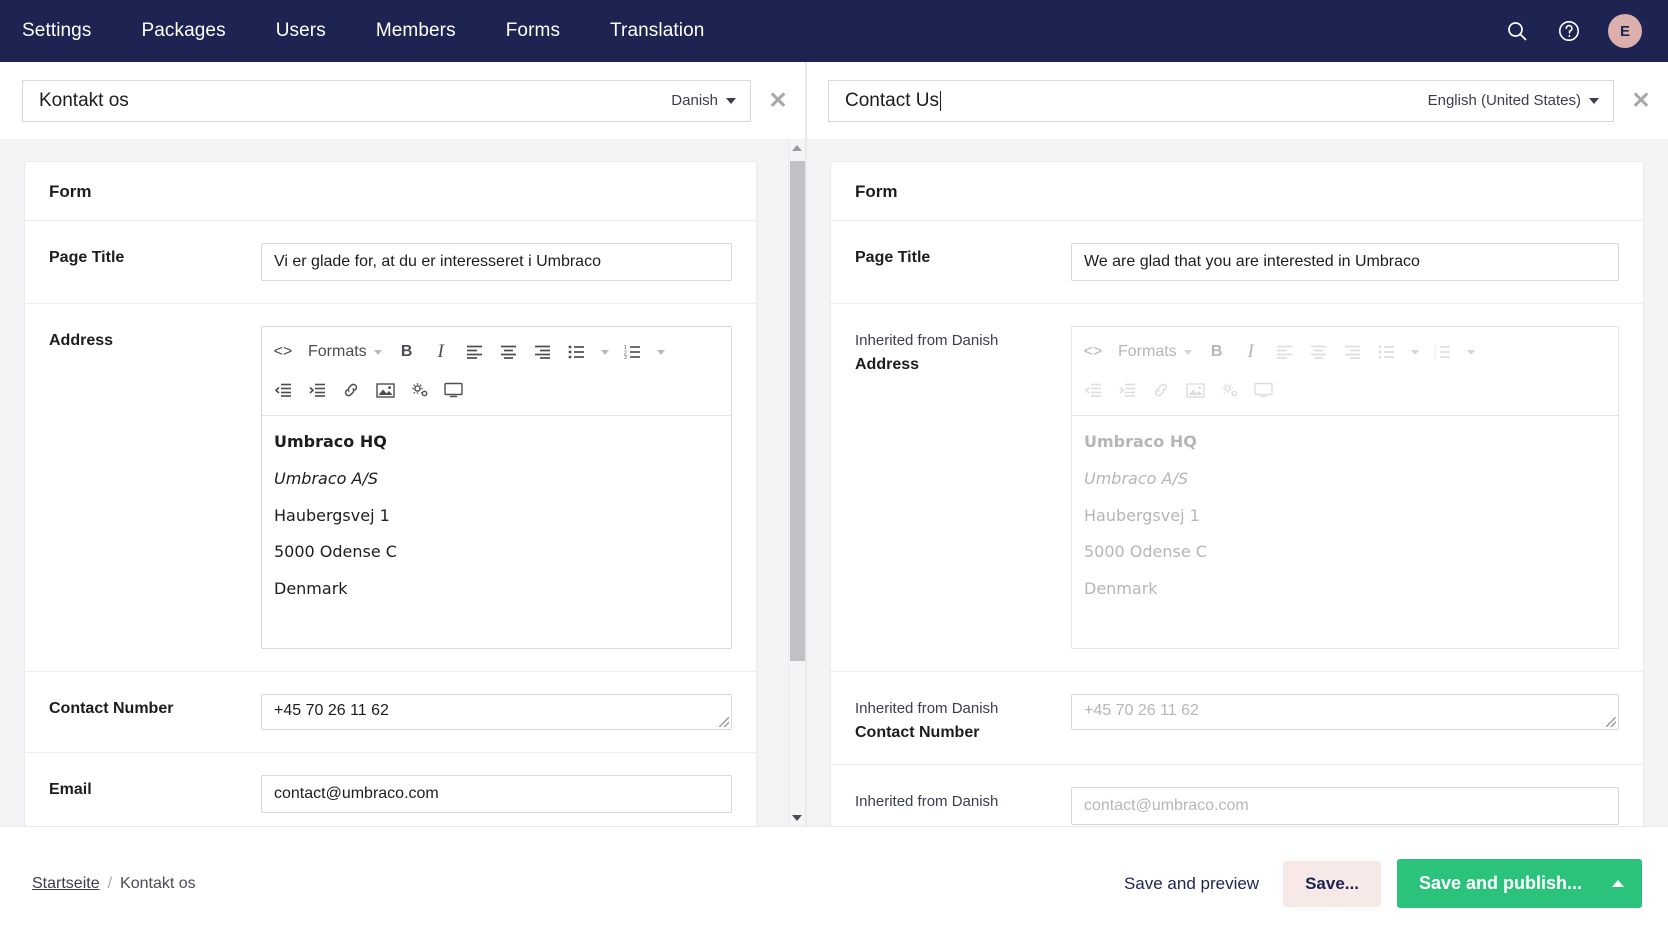 The height and width of the screenshot is (940, 1668). I want to click on scroll-down-button, so click(797, 817).